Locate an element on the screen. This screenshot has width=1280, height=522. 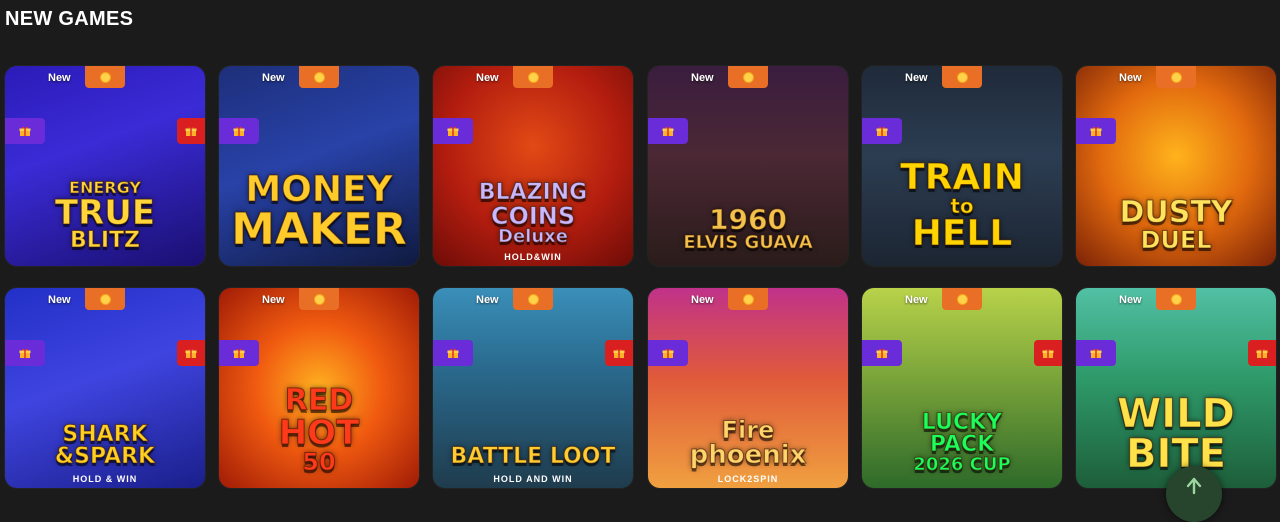
game-title-line: phoenix is located at coordinates (748, 455).